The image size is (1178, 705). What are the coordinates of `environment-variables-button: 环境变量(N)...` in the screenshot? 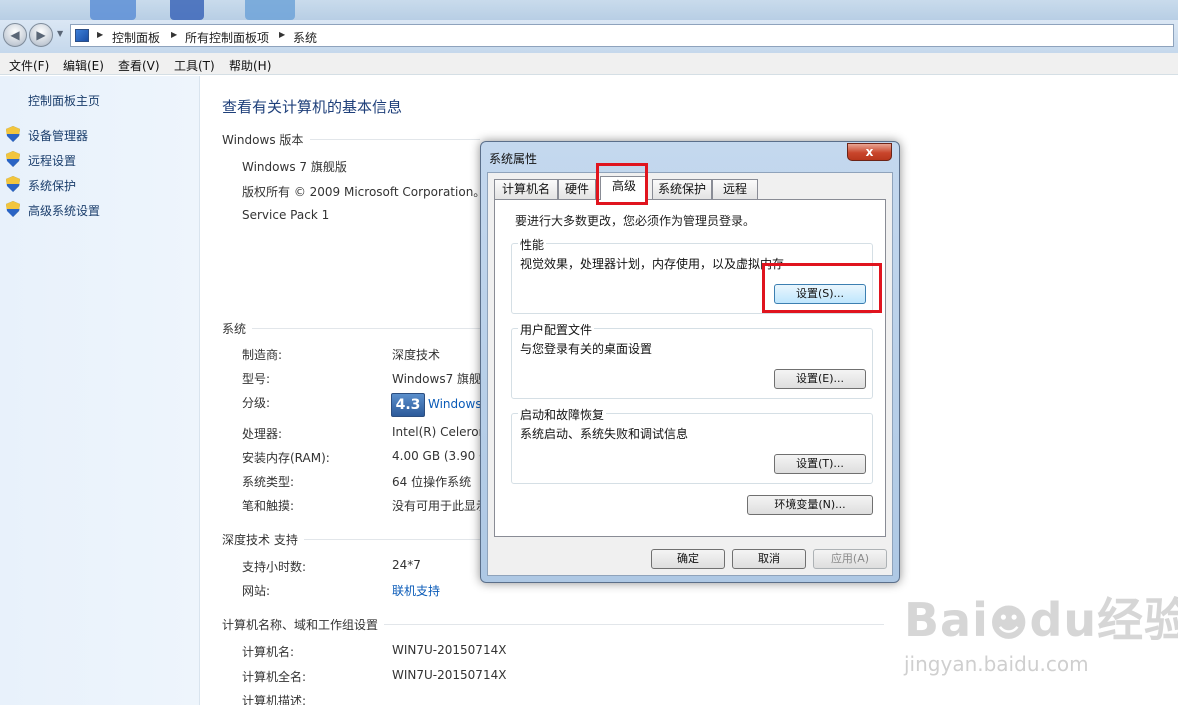 It's located at (810, 505).